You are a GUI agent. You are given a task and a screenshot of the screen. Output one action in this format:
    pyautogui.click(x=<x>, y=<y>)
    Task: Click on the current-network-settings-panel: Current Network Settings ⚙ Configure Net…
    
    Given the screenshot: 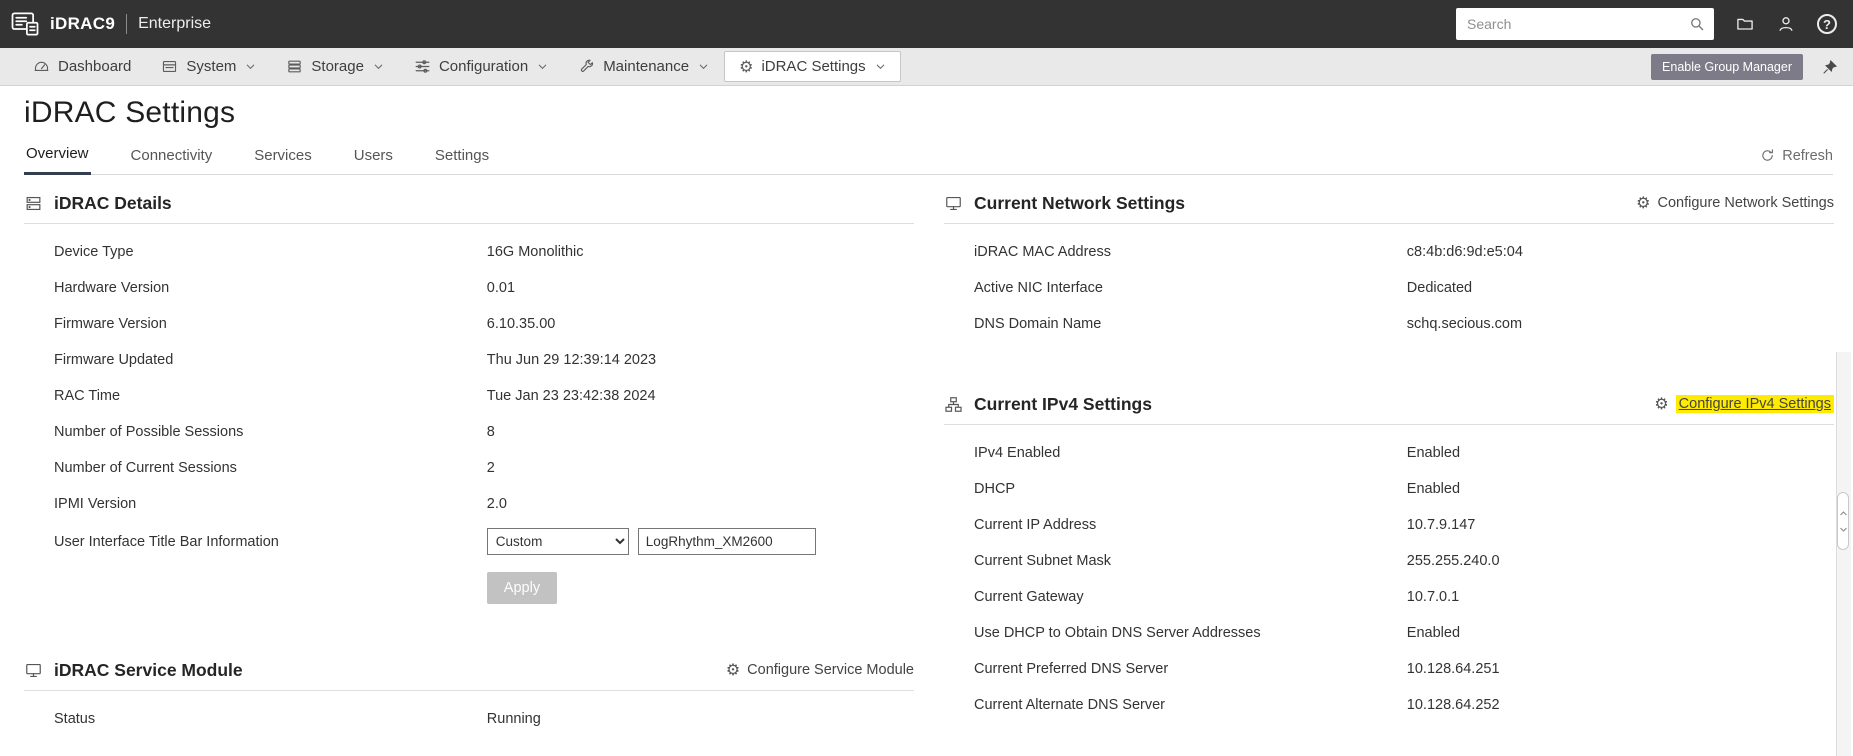 What is the action you would take?
    pyautogui.click(x=1389, y=273)
    